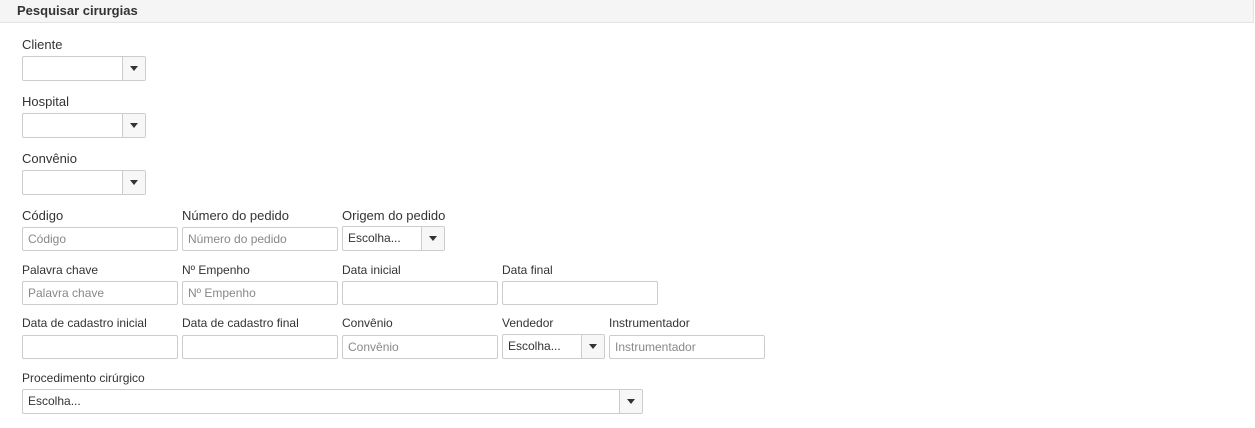  I want to click on procedimento-label: Procedimento cirúrgico, so click(83, 378).